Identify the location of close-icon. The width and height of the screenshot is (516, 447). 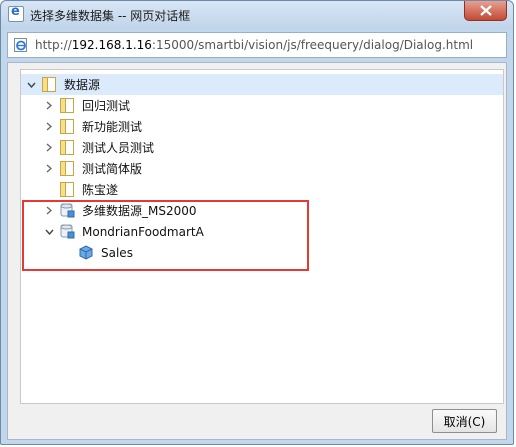
(486, 10).